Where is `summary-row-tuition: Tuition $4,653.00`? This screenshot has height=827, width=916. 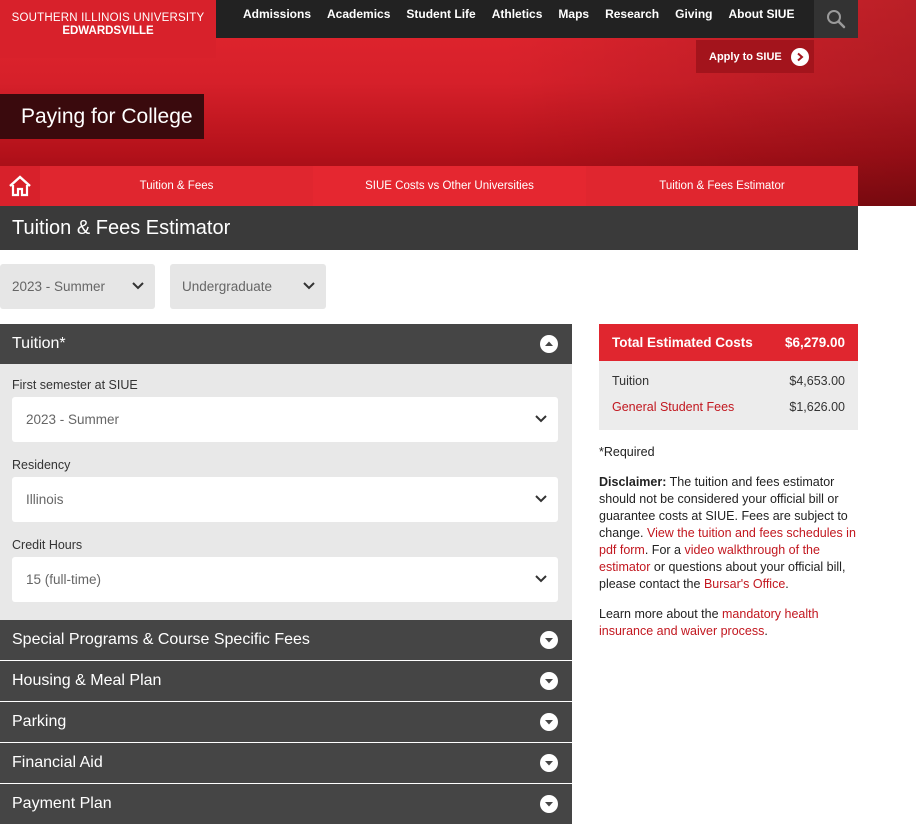 summary-row-tuition: Tuition $4,653.00 is located at coordinates (728, 387).